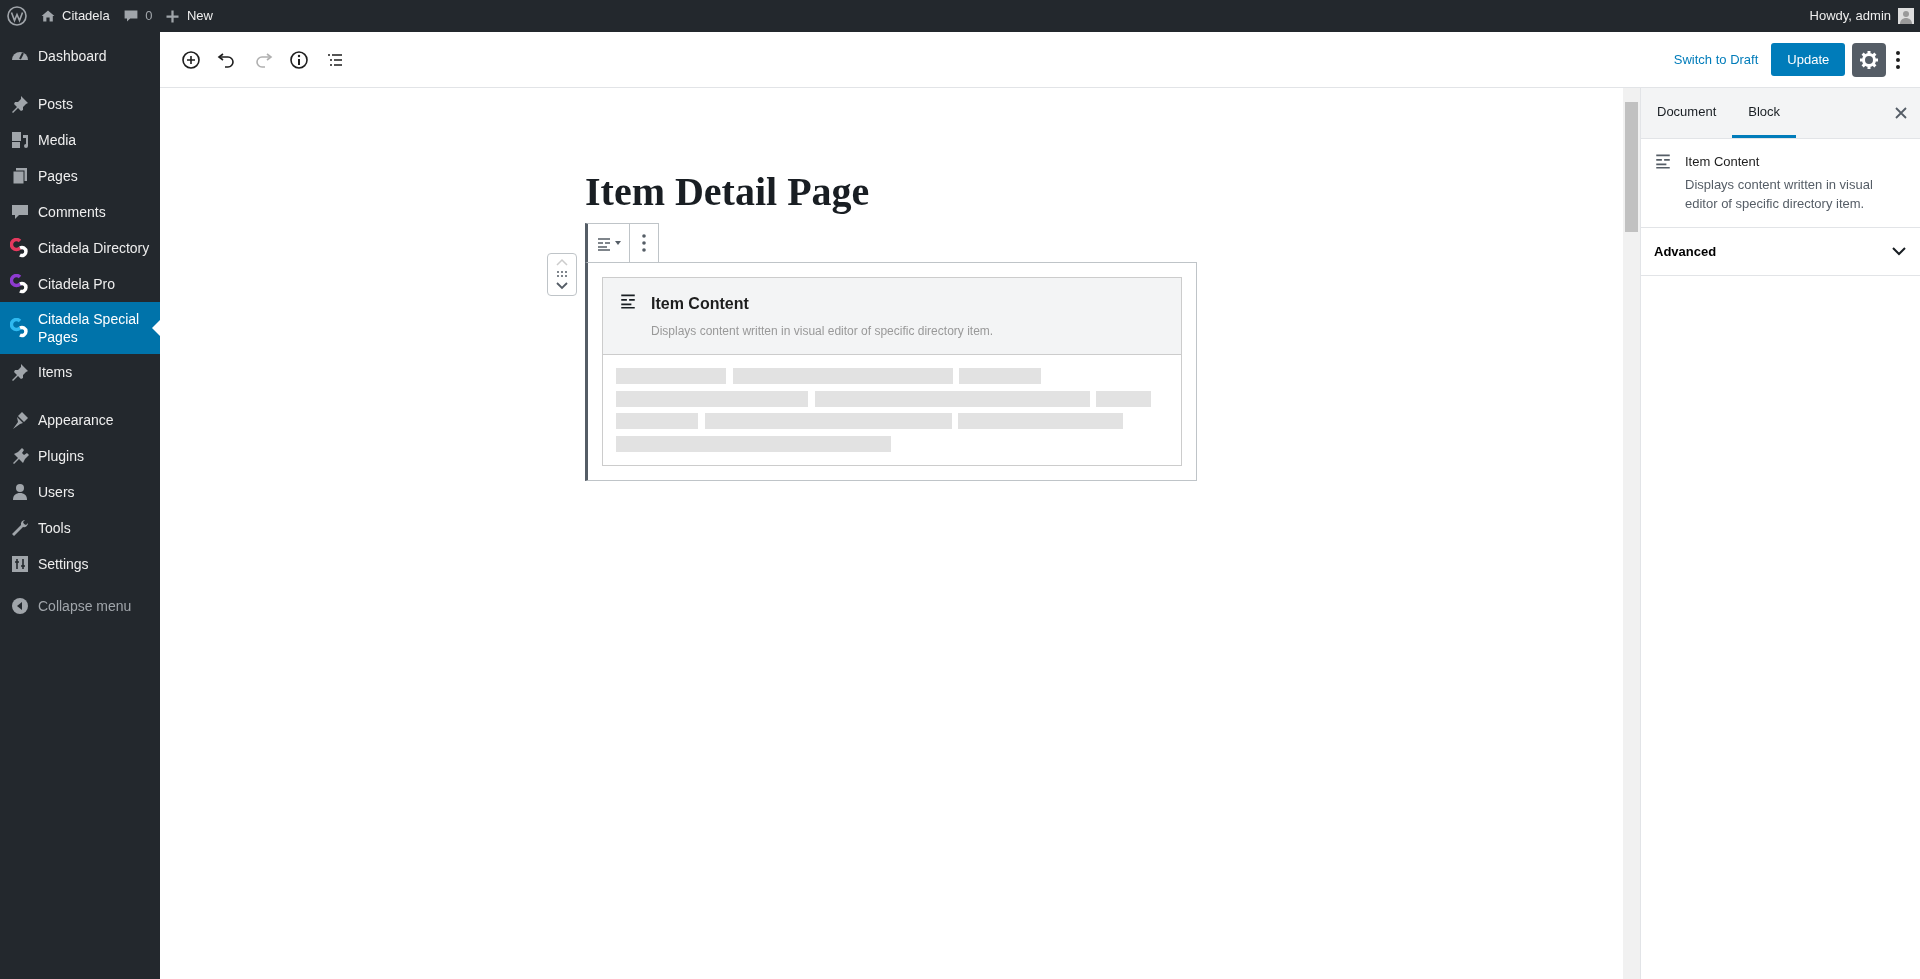 The image size is (1920, 979). I want to click on avatar-icon, so click(1905, 16).